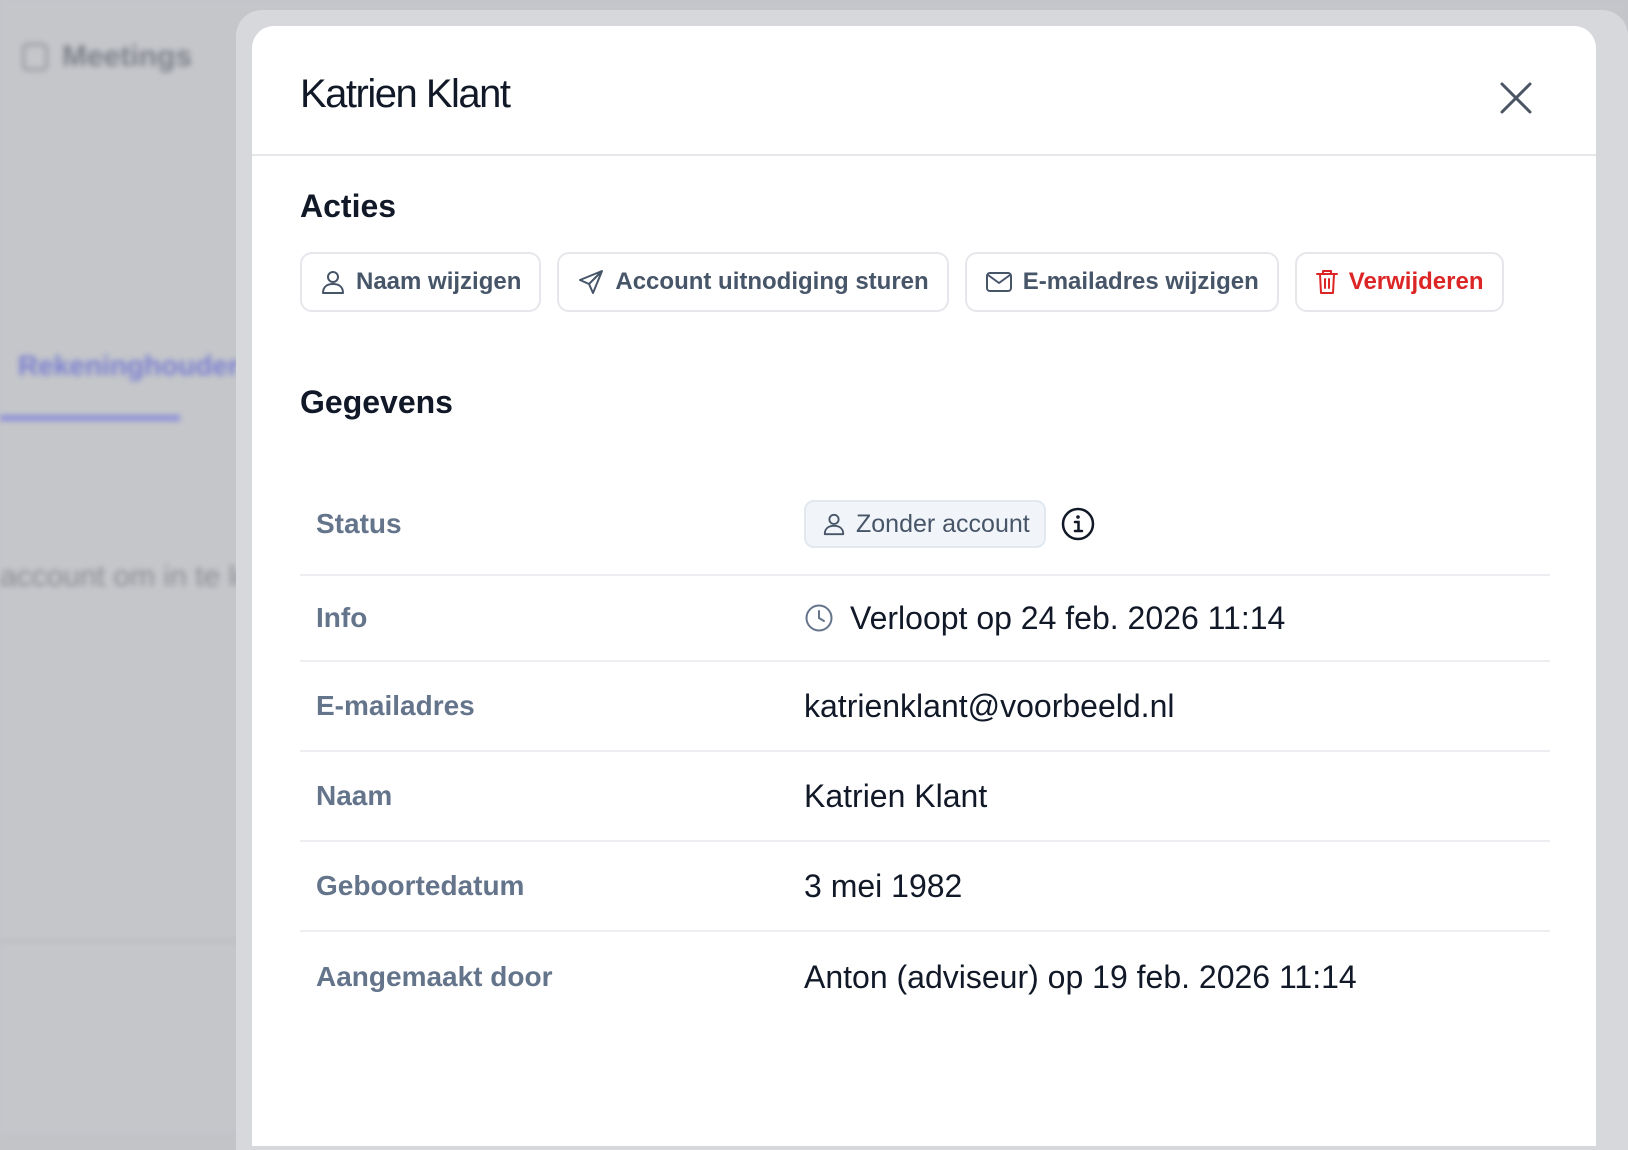 The height and width of the screenshot is (1150, 1628). What do you see at coordinates (342, 617) in the screenshot?
I see `info-label: Info` at bounding box center [342, 617].